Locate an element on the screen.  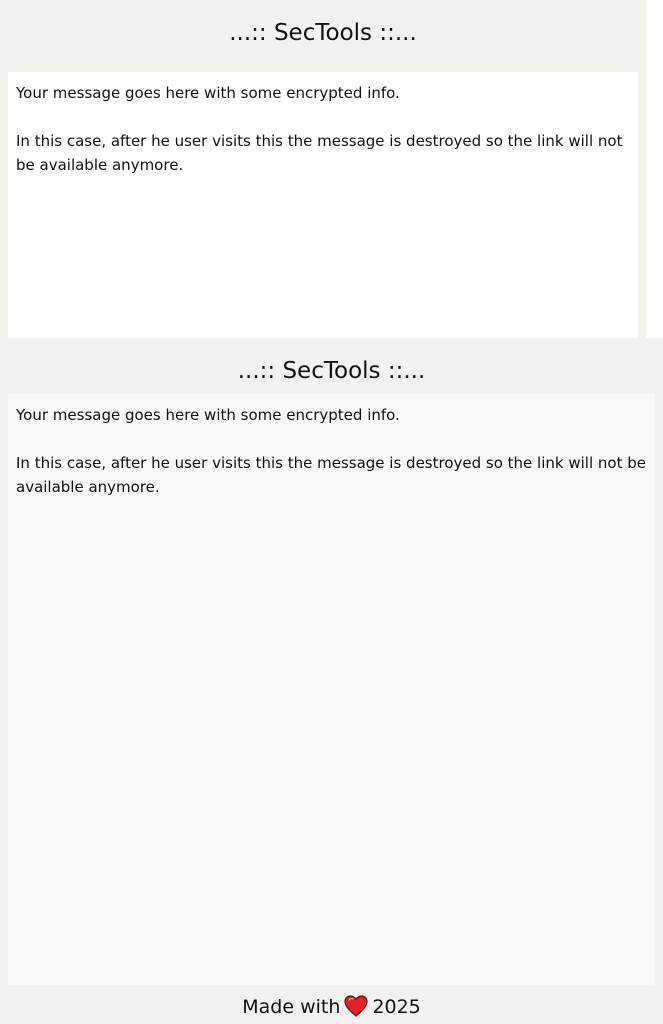
heart-icon is located at coordinates (356, 1006).